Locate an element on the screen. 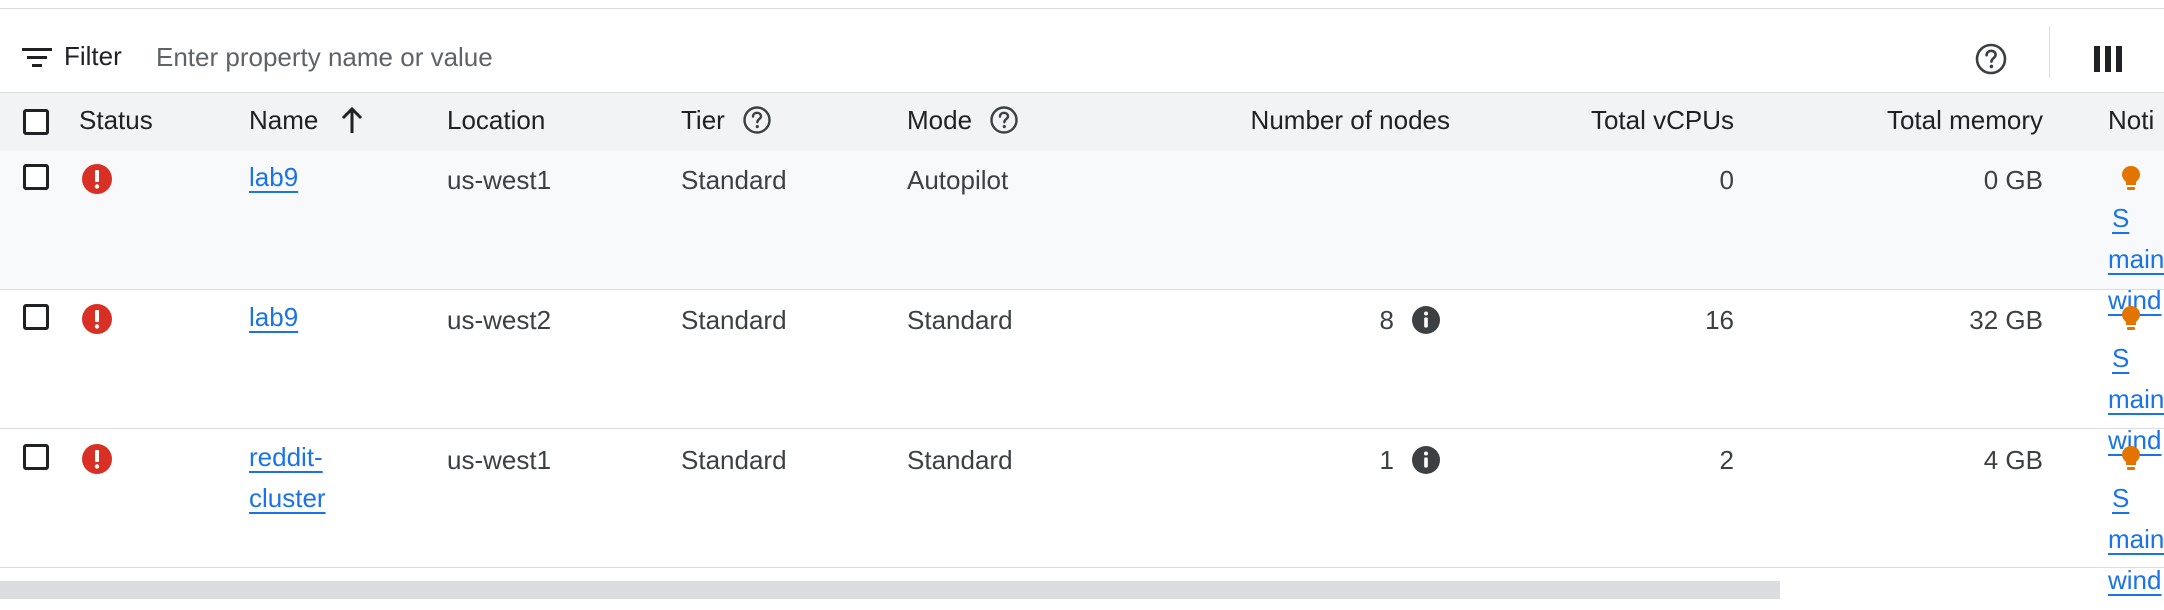 The width and height of the screenshot is (2164, 610). cluster-nodes: 1 is located at coordinates (1386, 460).